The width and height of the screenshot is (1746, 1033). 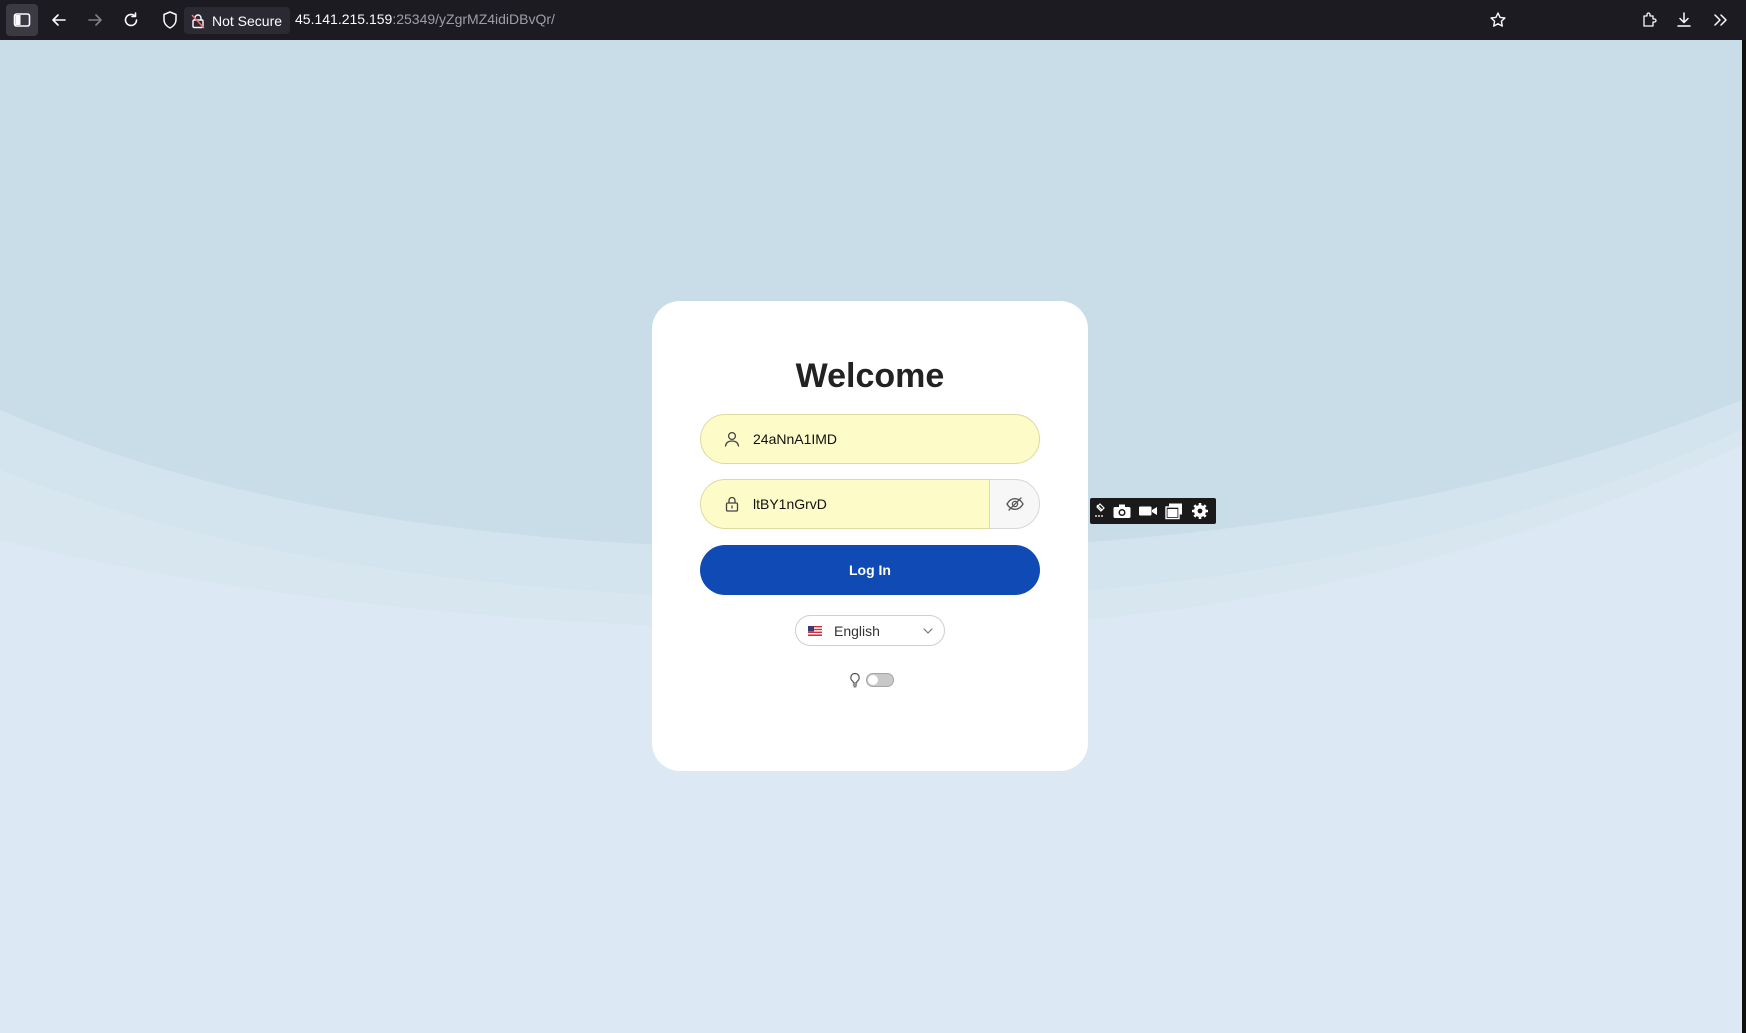 I want to click on sidebar-icon, so click(x=22, y=20).